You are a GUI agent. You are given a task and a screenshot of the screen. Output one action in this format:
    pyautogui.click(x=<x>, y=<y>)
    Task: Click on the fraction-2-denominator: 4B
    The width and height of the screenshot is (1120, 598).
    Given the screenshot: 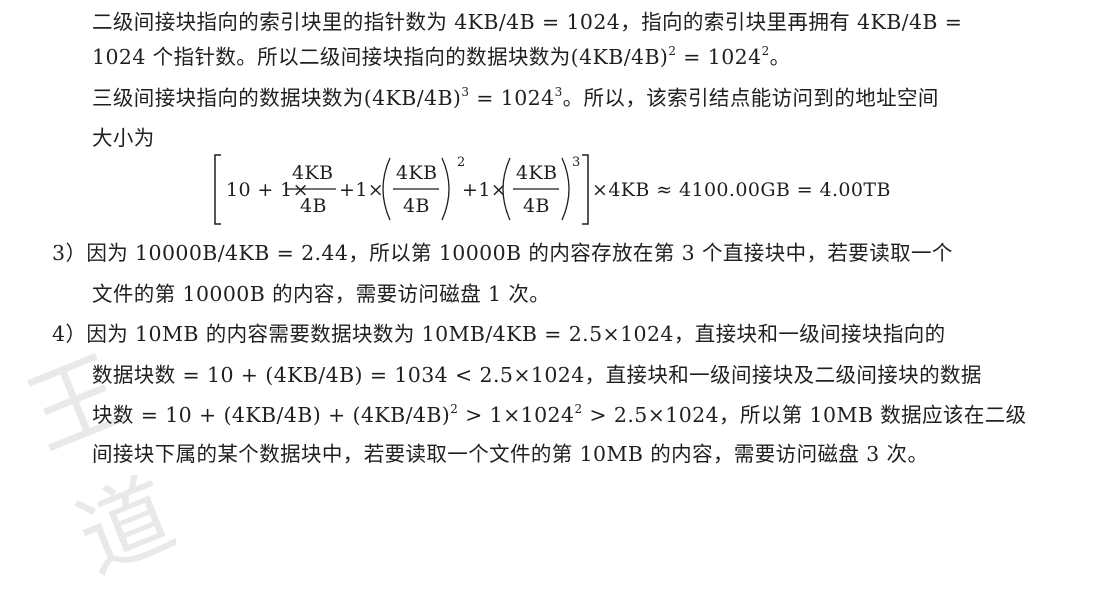 What is the action you would take?
    pyautogui.click(x=416, y=206)
    